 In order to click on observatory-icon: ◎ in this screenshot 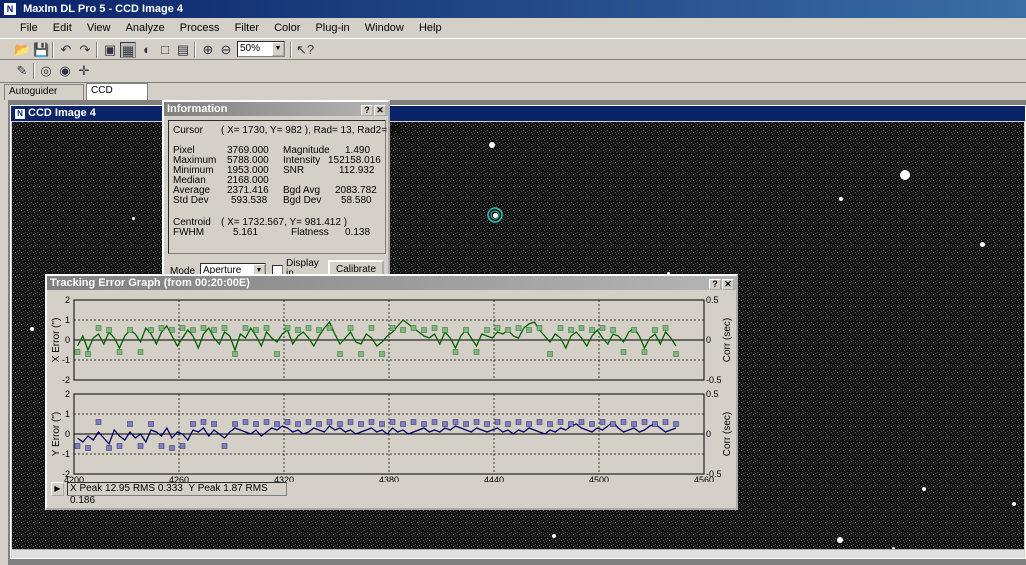, I will do `click(46, 71)`.